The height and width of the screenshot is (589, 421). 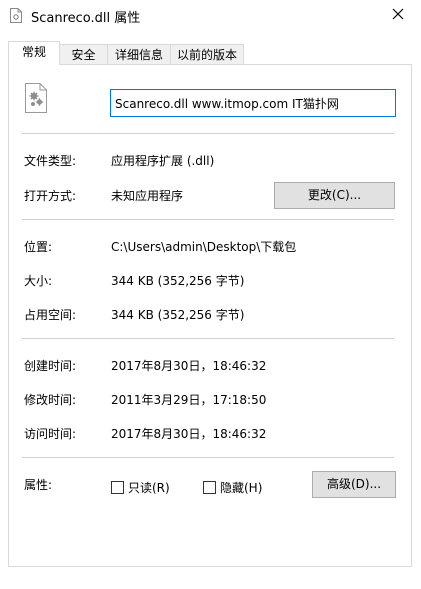 I want to click on size-on-disk-value: 344 KB (352,256 字节), so click(x=178, y=315).